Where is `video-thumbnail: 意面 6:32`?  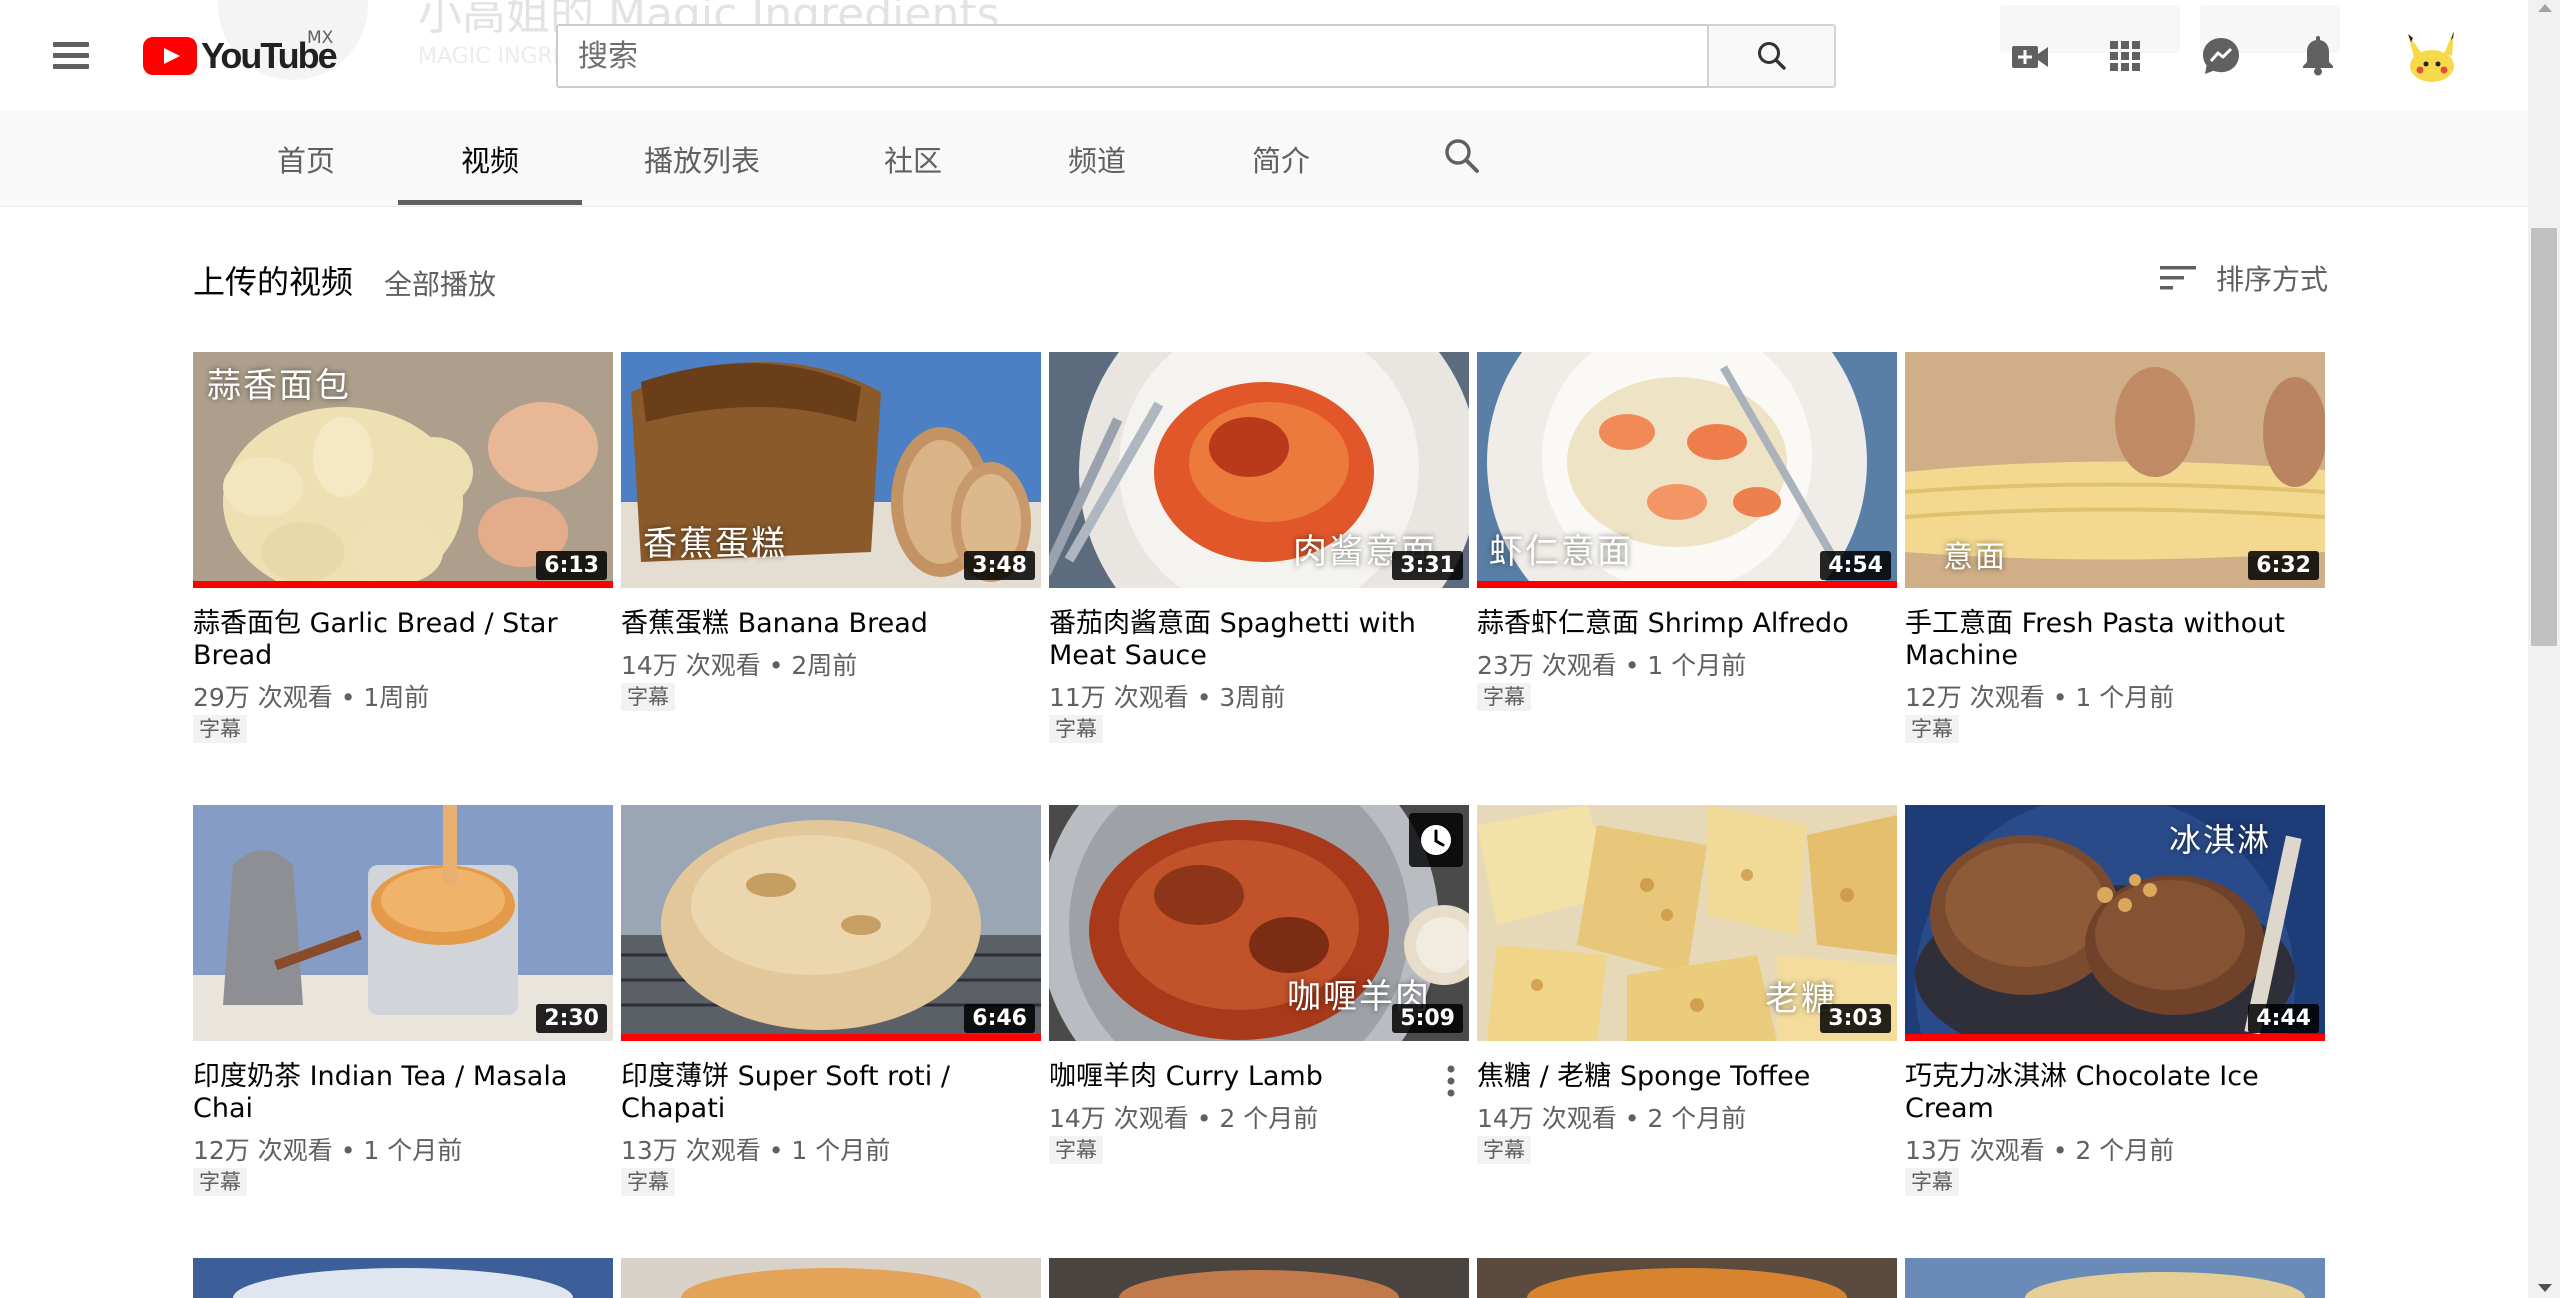 video-thumbnail: 意面 6:32 is located at coordinates (2115, 470).